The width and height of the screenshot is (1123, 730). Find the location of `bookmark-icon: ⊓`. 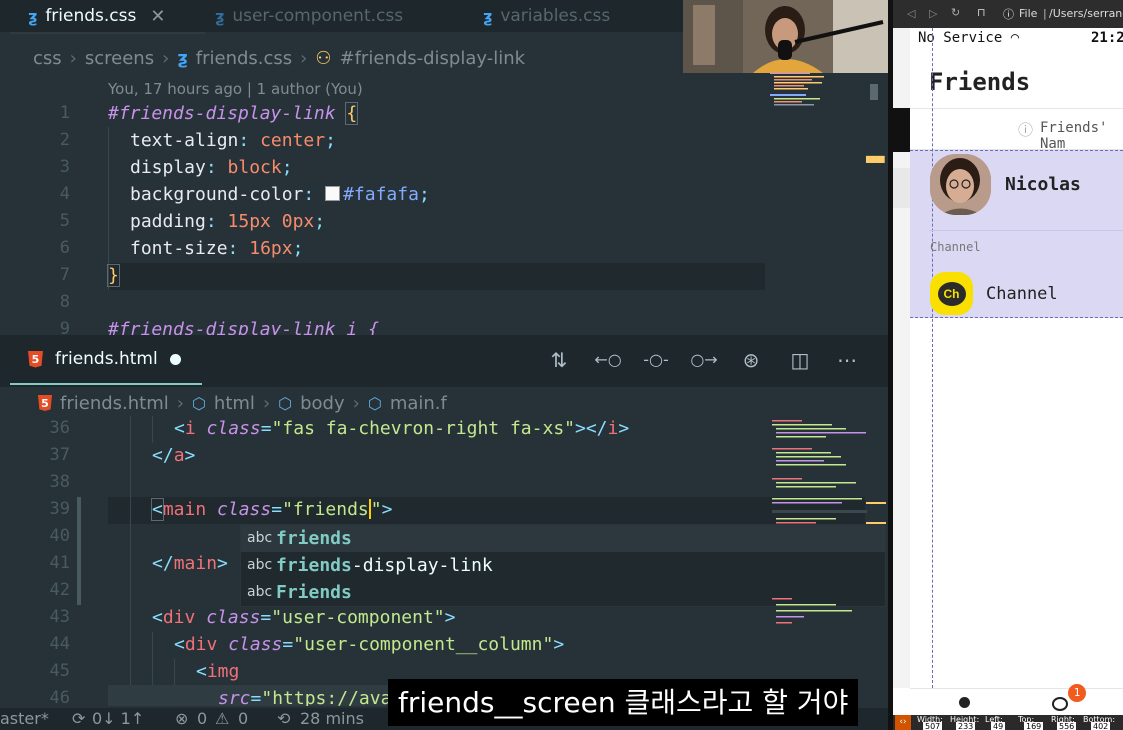

bookmark-icon: ⊓ is located at coordinates (981, 12).